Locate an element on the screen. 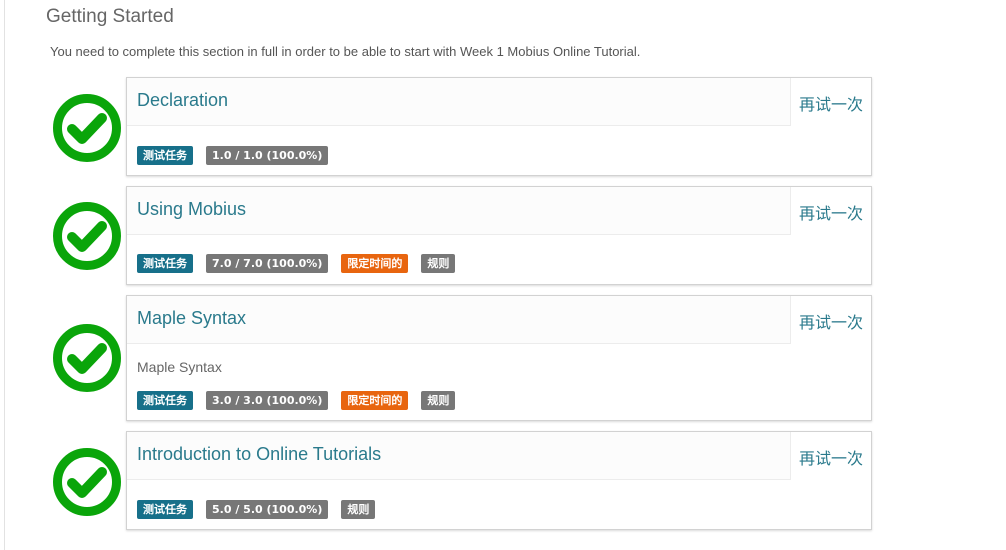 This screenshot has width=1006, height=550. badge-row: 测试任务 3.0 / 3.0 (100.0%) 限定时间的 规则 is located at coordinates (296, 400).